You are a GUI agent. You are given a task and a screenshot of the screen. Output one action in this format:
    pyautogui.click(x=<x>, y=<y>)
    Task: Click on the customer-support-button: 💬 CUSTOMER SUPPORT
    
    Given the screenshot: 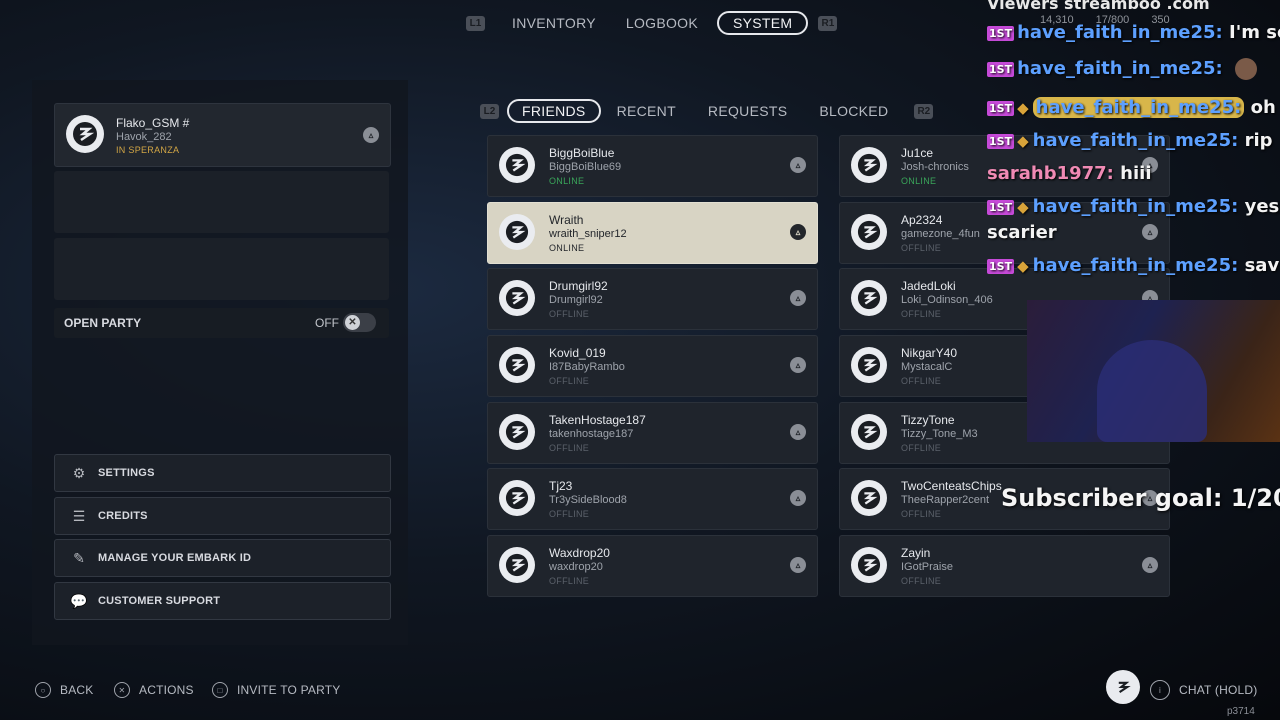 What is the action you would take?
    pyautogui.click(x=222, y=601)
    